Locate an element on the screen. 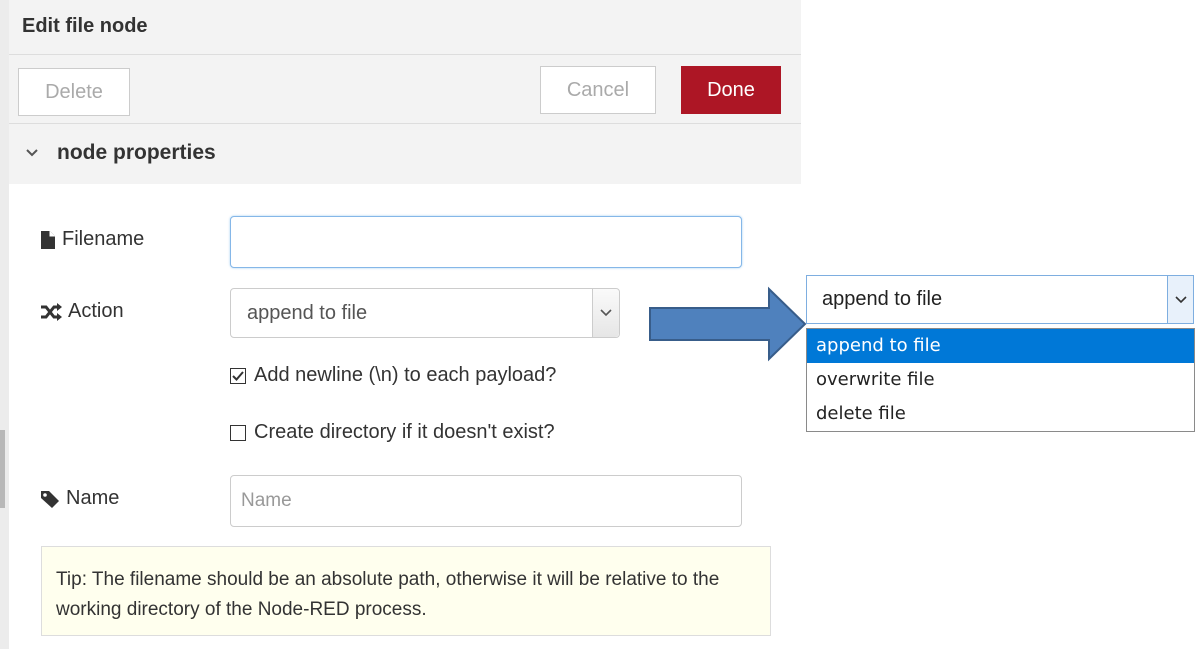  action-label: Action is located at coordinates (82, 311).